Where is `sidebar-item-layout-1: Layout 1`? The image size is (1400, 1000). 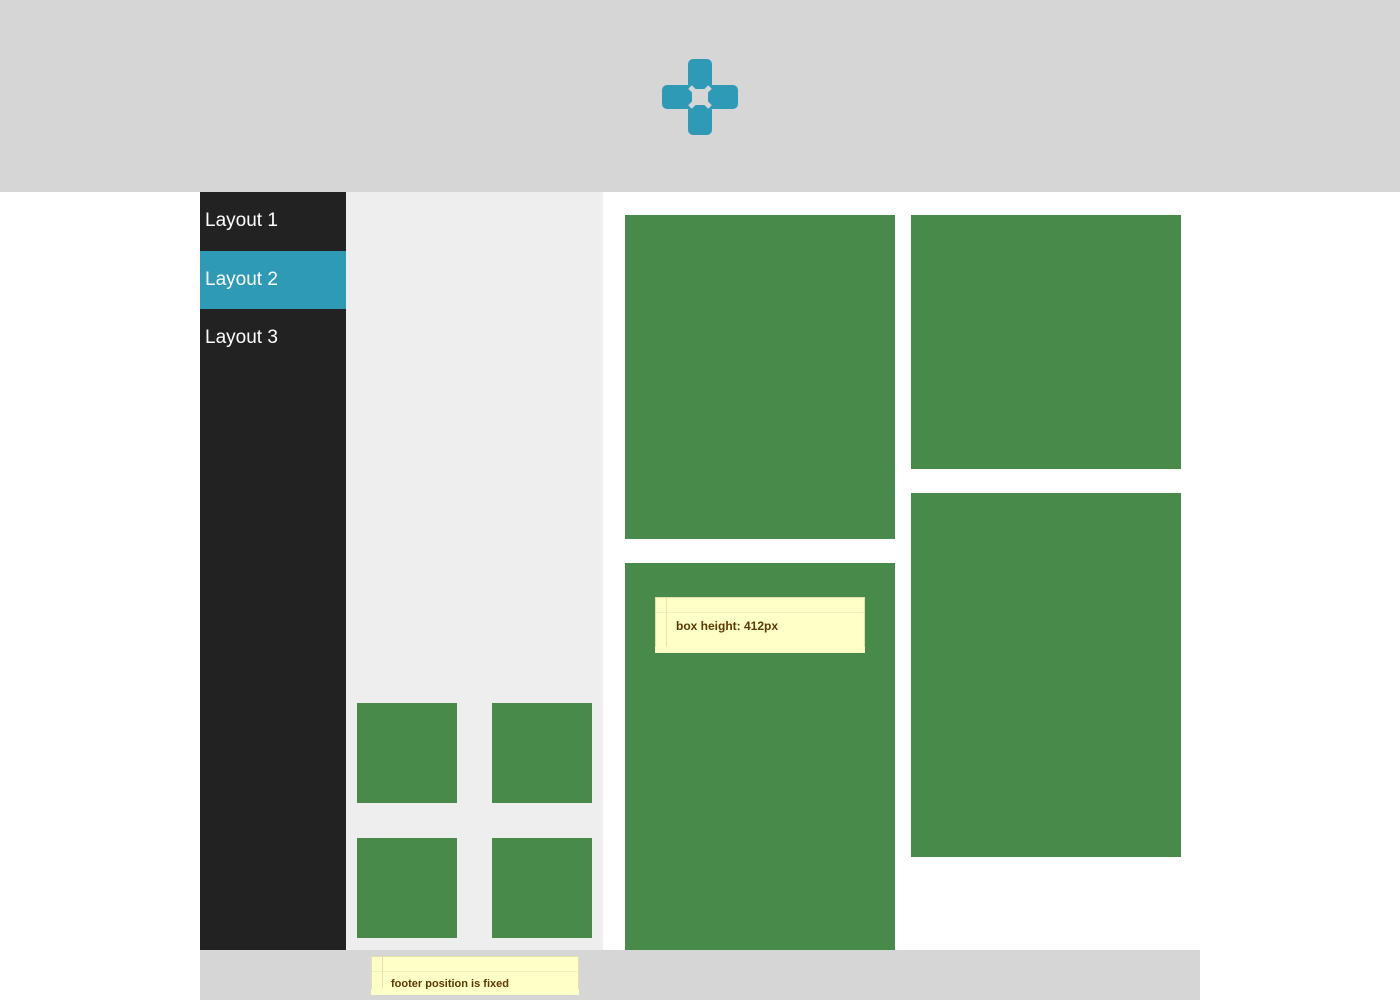 sidebar-item-layout-1: Layout 1 is located at coordinates (273, 221).